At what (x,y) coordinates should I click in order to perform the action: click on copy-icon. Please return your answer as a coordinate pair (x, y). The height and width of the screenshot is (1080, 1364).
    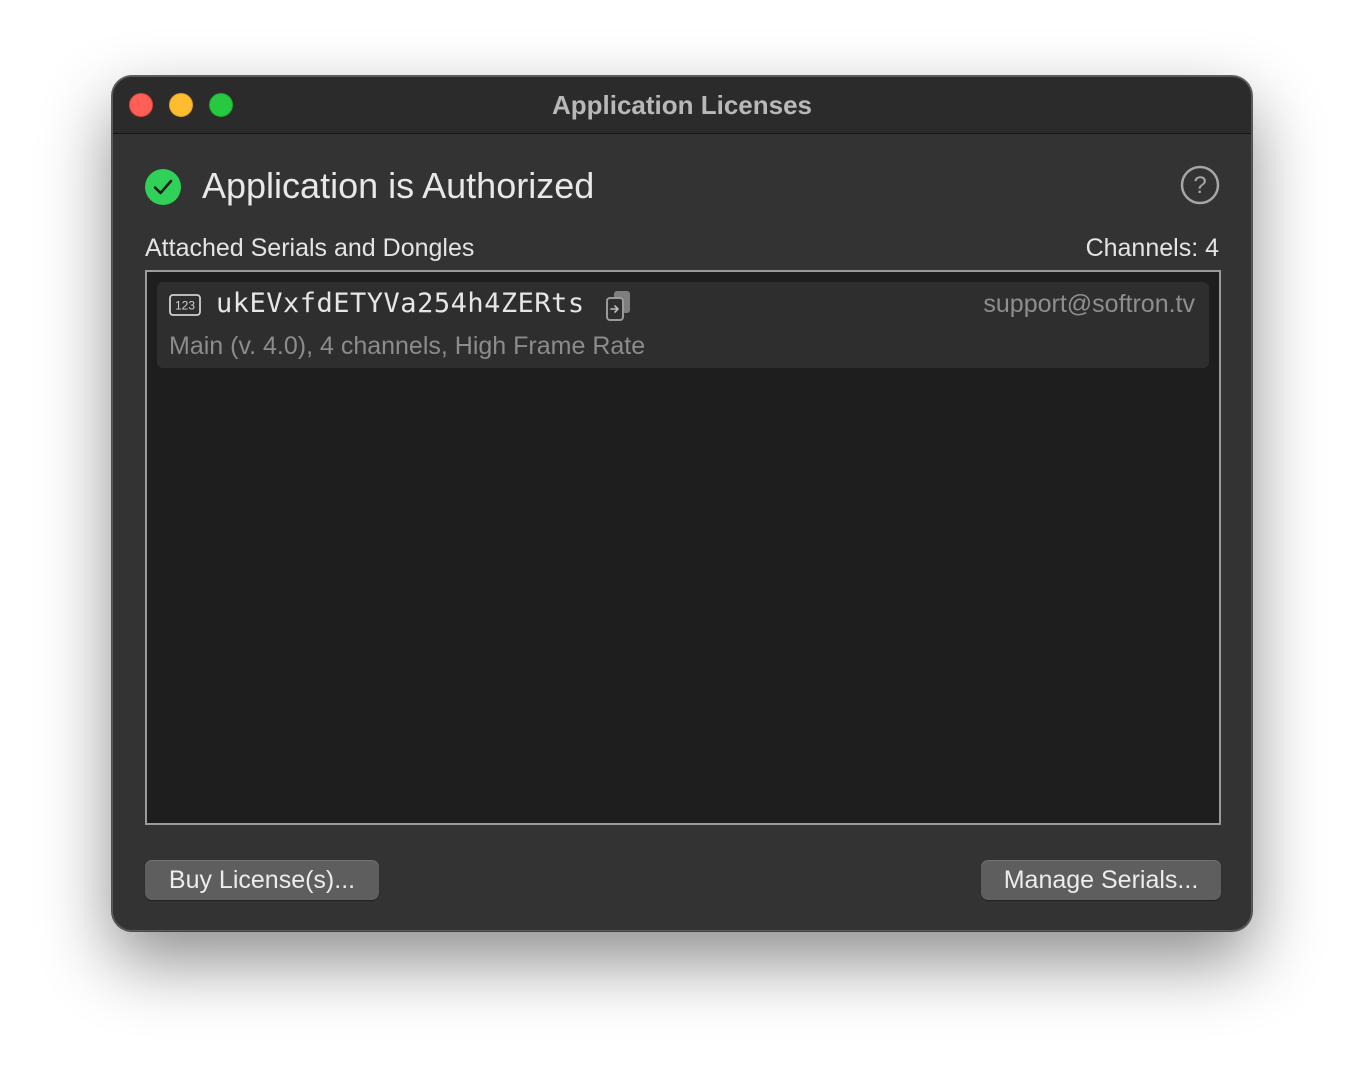
    Looking at the image, I should click on (619, 306).